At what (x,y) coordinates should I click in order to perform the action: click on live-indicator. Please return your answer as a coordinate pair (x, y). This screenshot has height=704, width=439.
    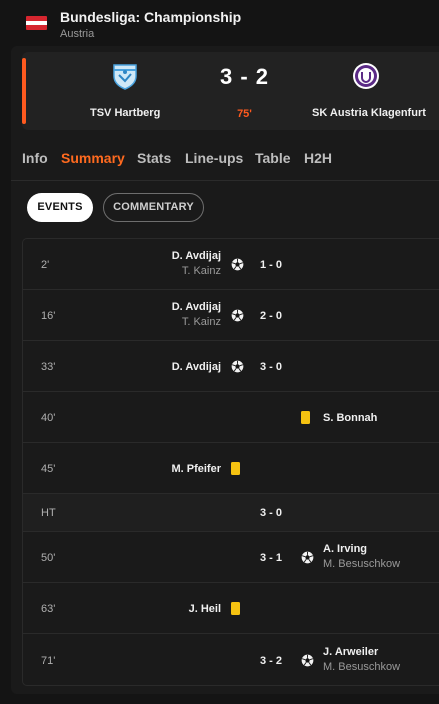
    Looking at the image, I should click on (24, 91).